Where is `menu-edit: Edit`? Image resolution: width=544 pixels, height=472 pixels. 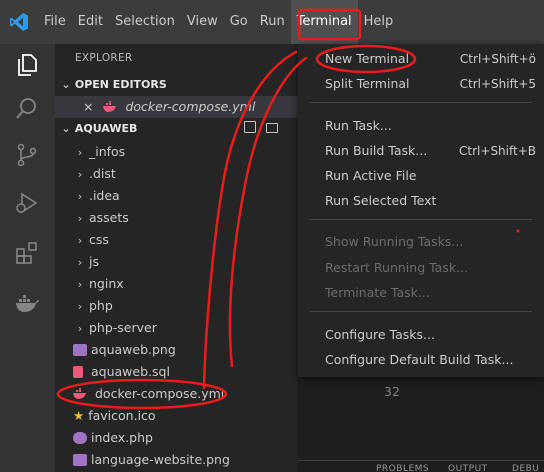
menu-edit: Edit is located at coordinates (90, 22).